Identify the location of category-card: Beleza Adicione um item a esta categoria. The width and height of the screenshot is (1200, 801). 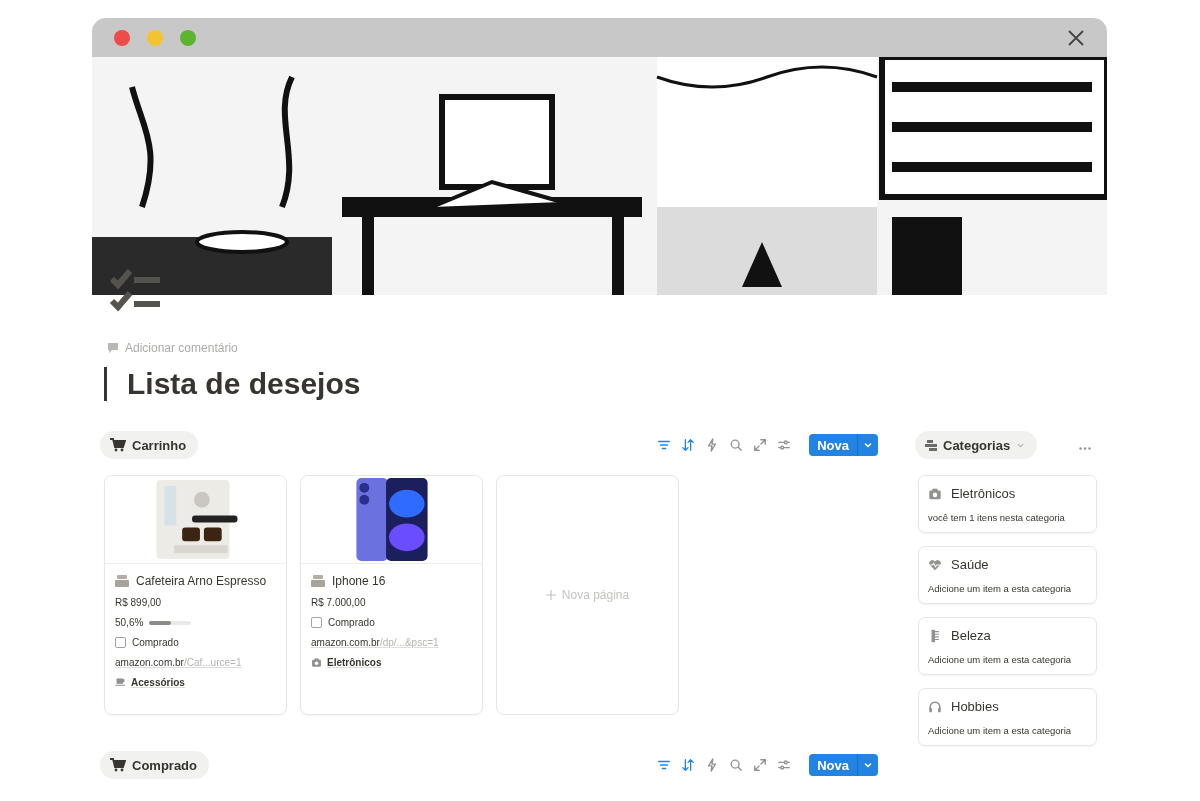
(1007, 646).